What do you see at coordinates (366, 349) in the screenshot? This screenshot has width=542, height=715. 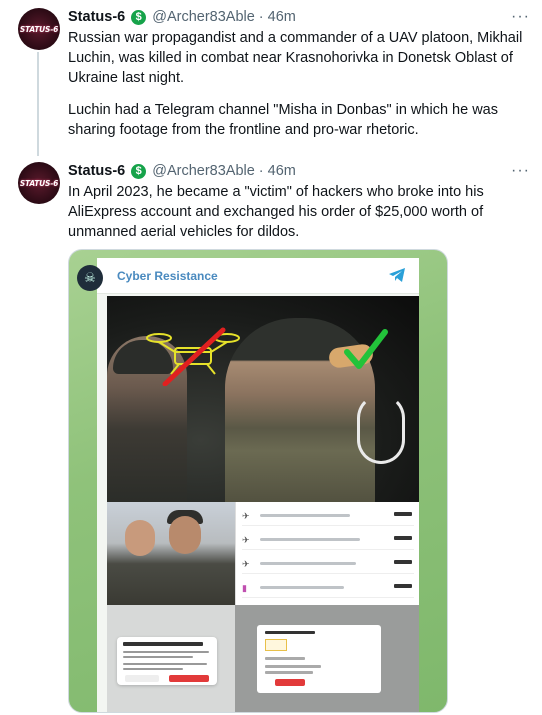 I see `checkmark-icon` at bounding box center [366, 349].